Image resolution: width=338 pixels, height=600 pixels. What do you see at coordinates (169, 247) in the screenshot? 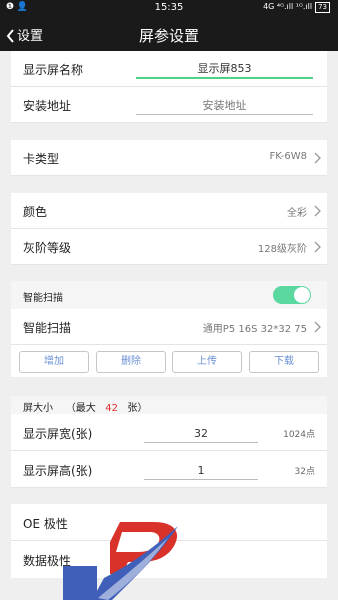
I see `gray-level-row: 灰阶等级 128级灰阶` at bounding box center [169, 247].